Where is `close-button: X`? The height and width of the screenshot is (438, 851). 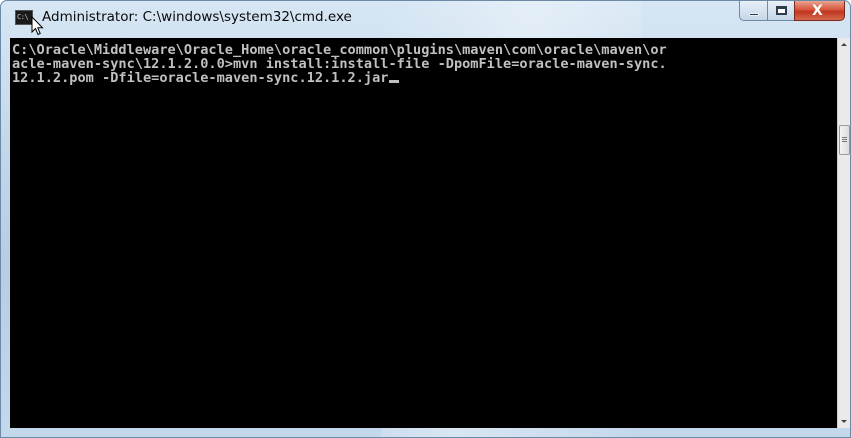
close-button: X is located at coordinates (819, 11).